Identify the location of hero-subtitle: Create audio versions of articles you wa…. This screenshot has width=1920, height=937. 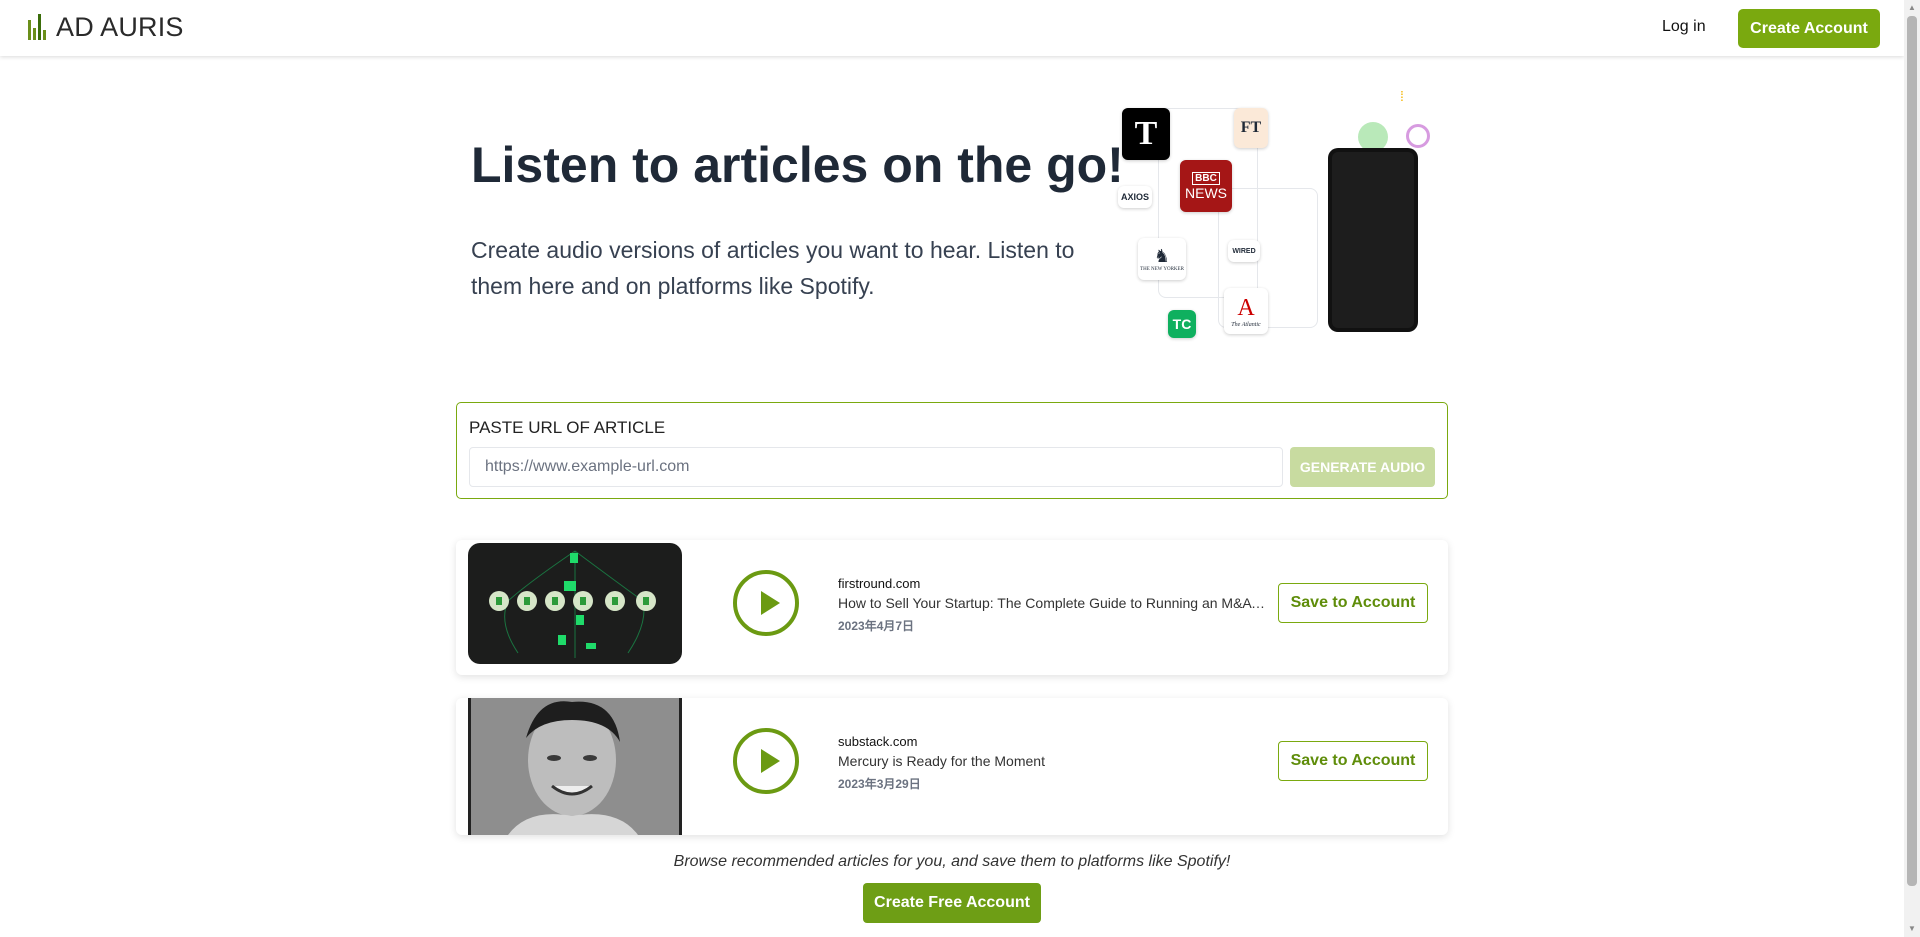
(773, 268).